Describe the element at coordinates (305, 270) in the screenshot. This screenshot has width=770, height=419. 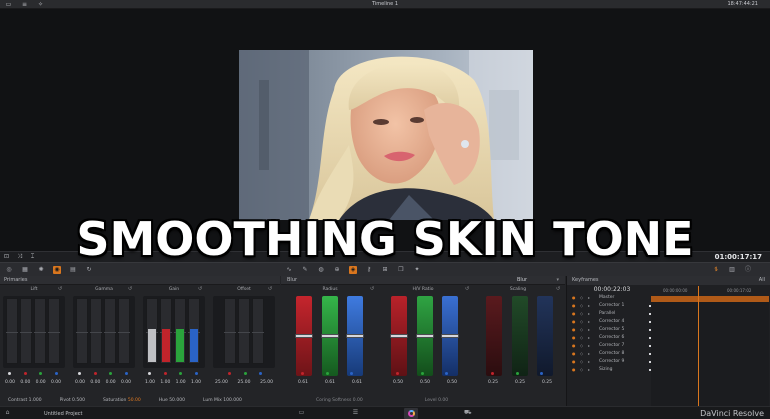
I see `qualifier-icon: ✎` at that location.